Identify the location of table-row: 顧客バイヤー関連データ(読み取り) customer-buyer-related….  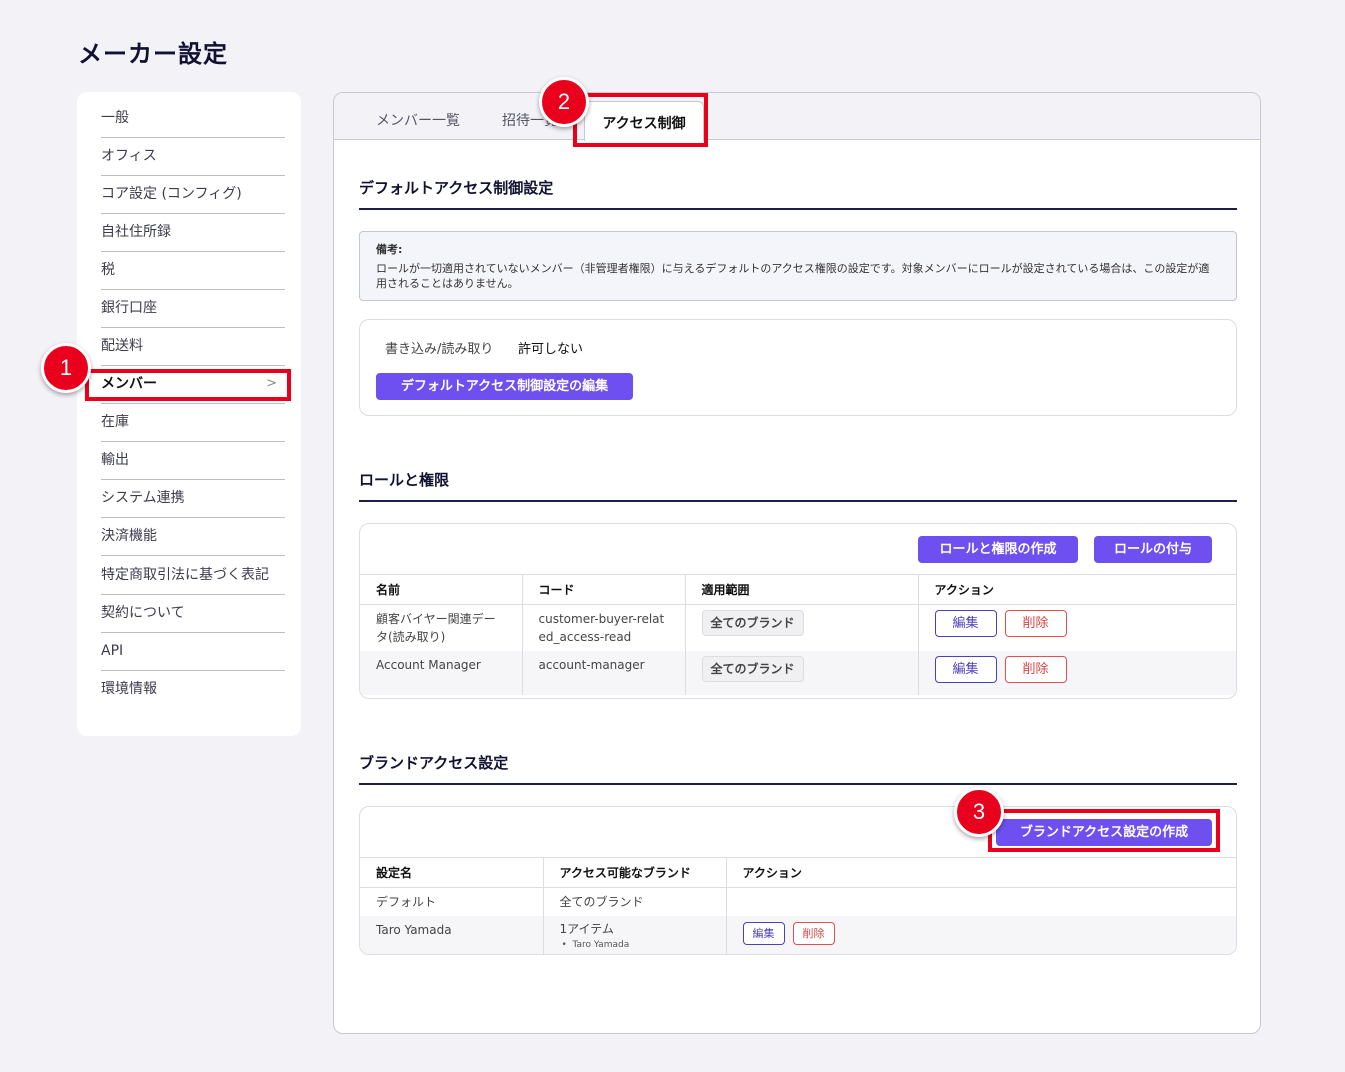
(798, 627).